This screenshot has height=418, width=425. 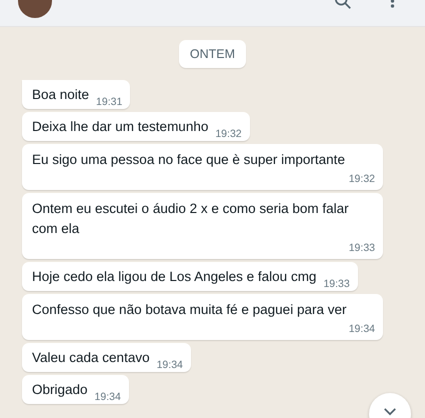 I want to click on message-text: Eu sigo uma pessoa no face que è super importante, so click(x=189, y=160).